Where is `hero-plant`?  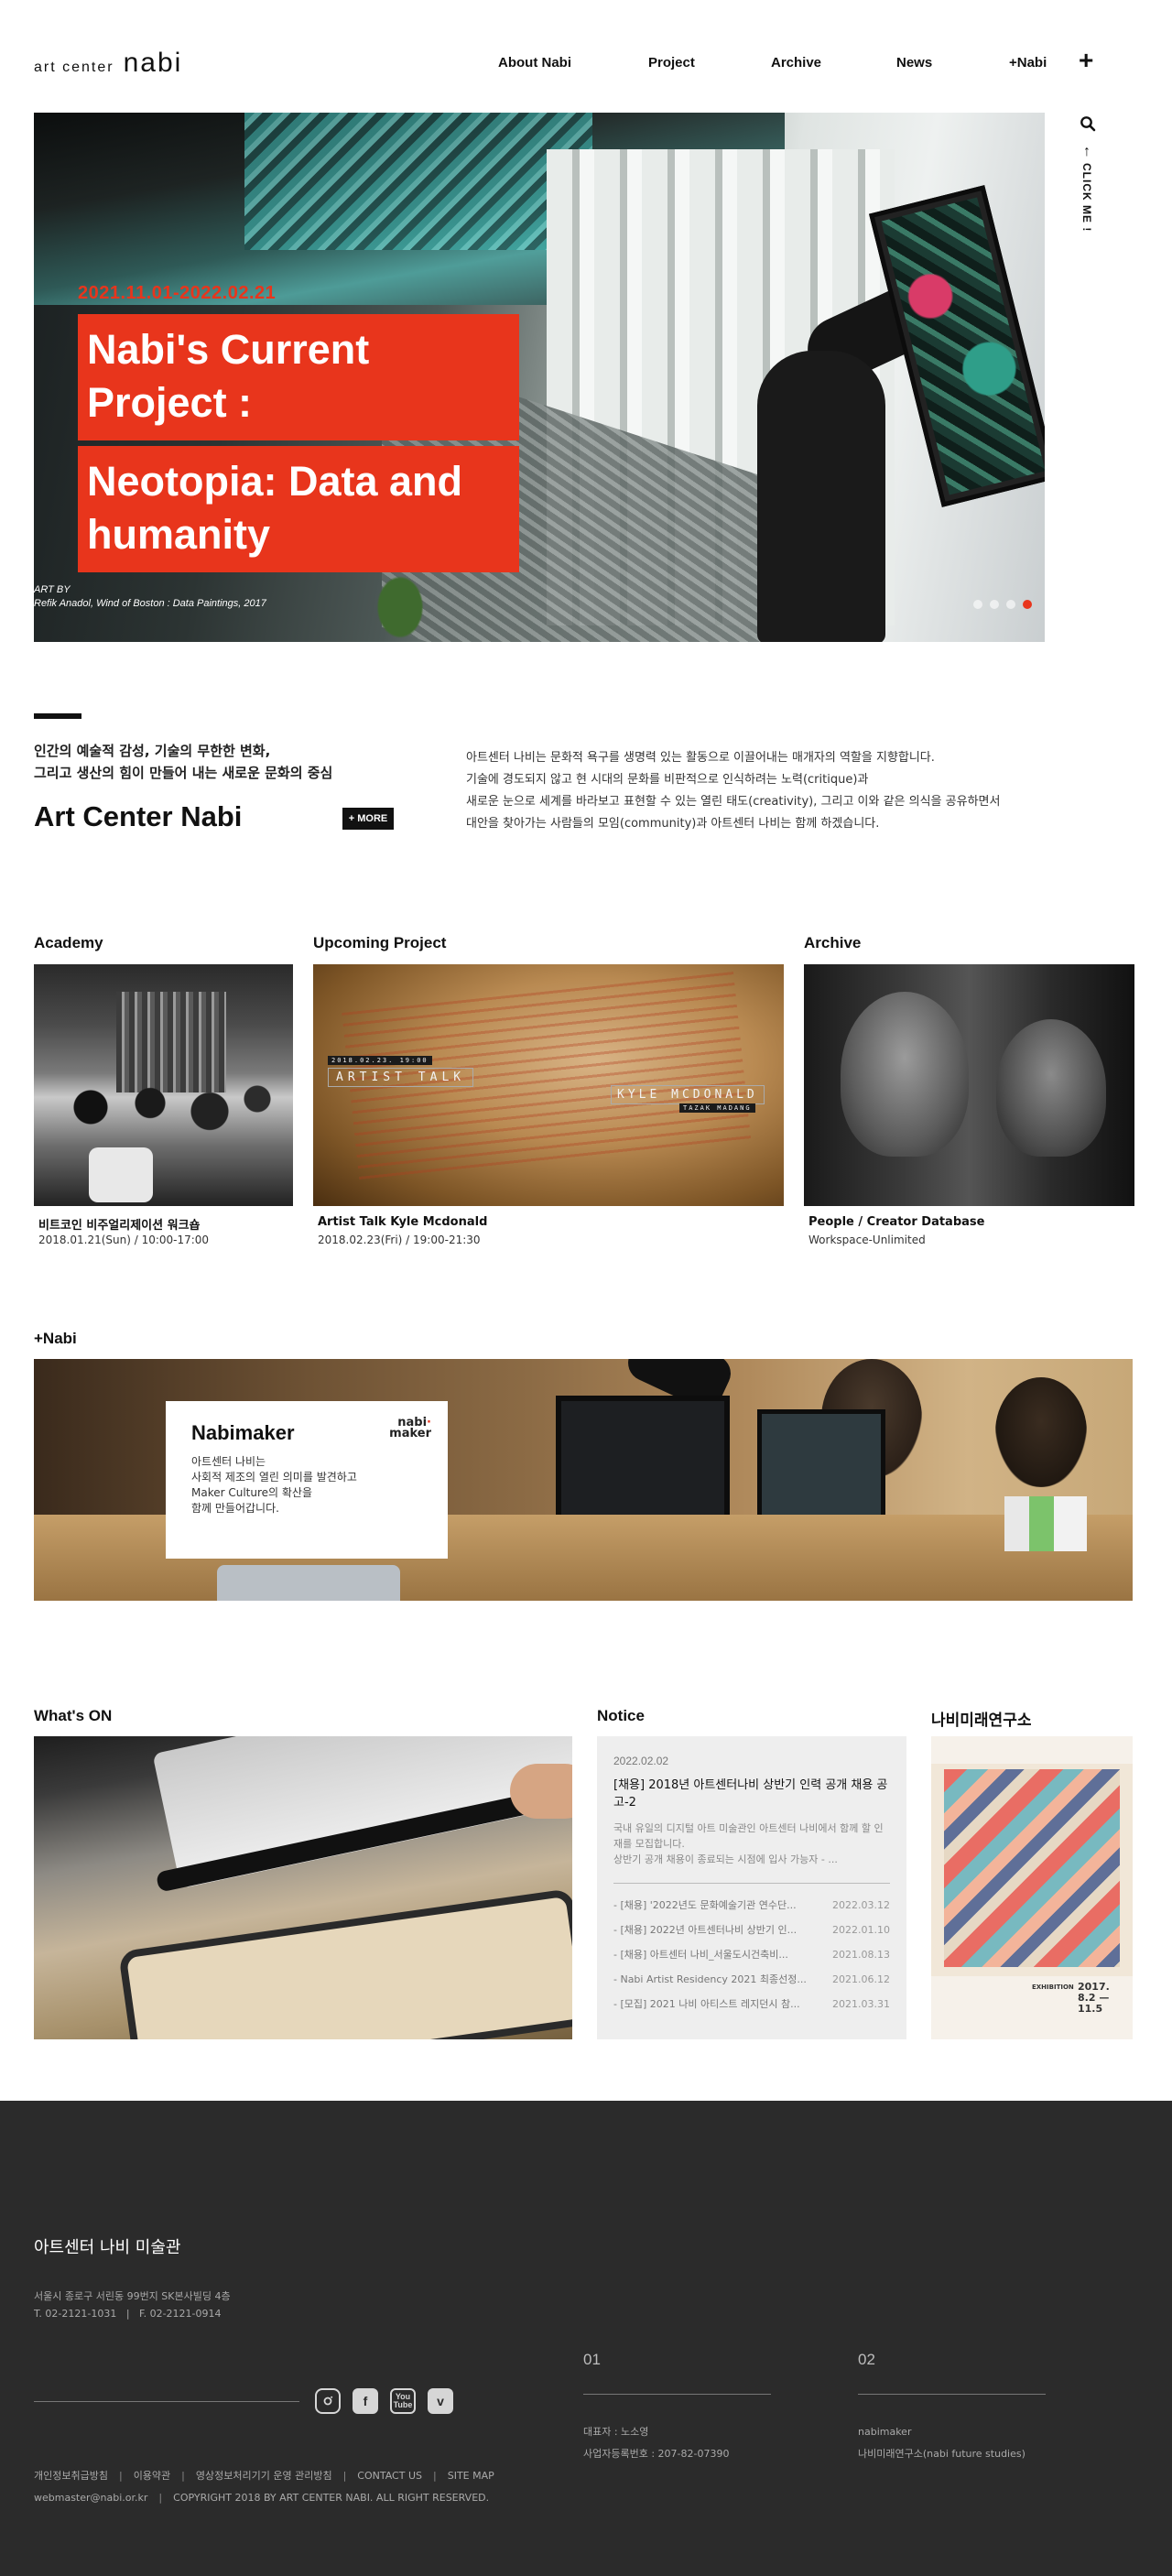 hero-plant is located at coordinates (400, 606).